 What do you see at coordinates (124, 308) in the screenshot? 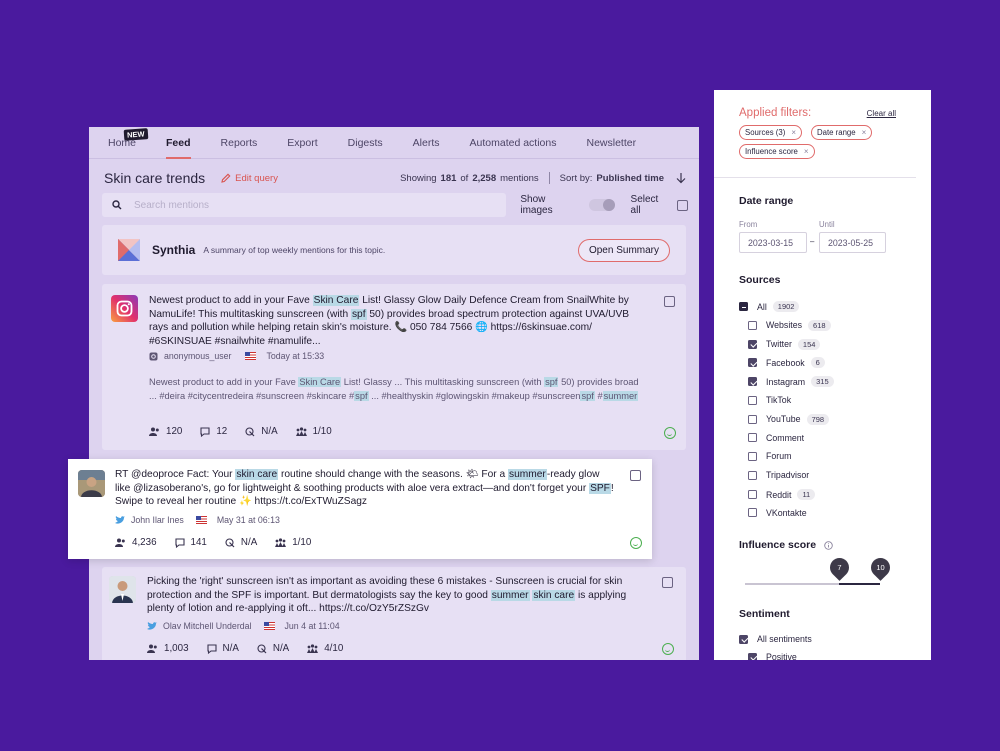
I see `instagram-icon` at bounding box center [124, 308].